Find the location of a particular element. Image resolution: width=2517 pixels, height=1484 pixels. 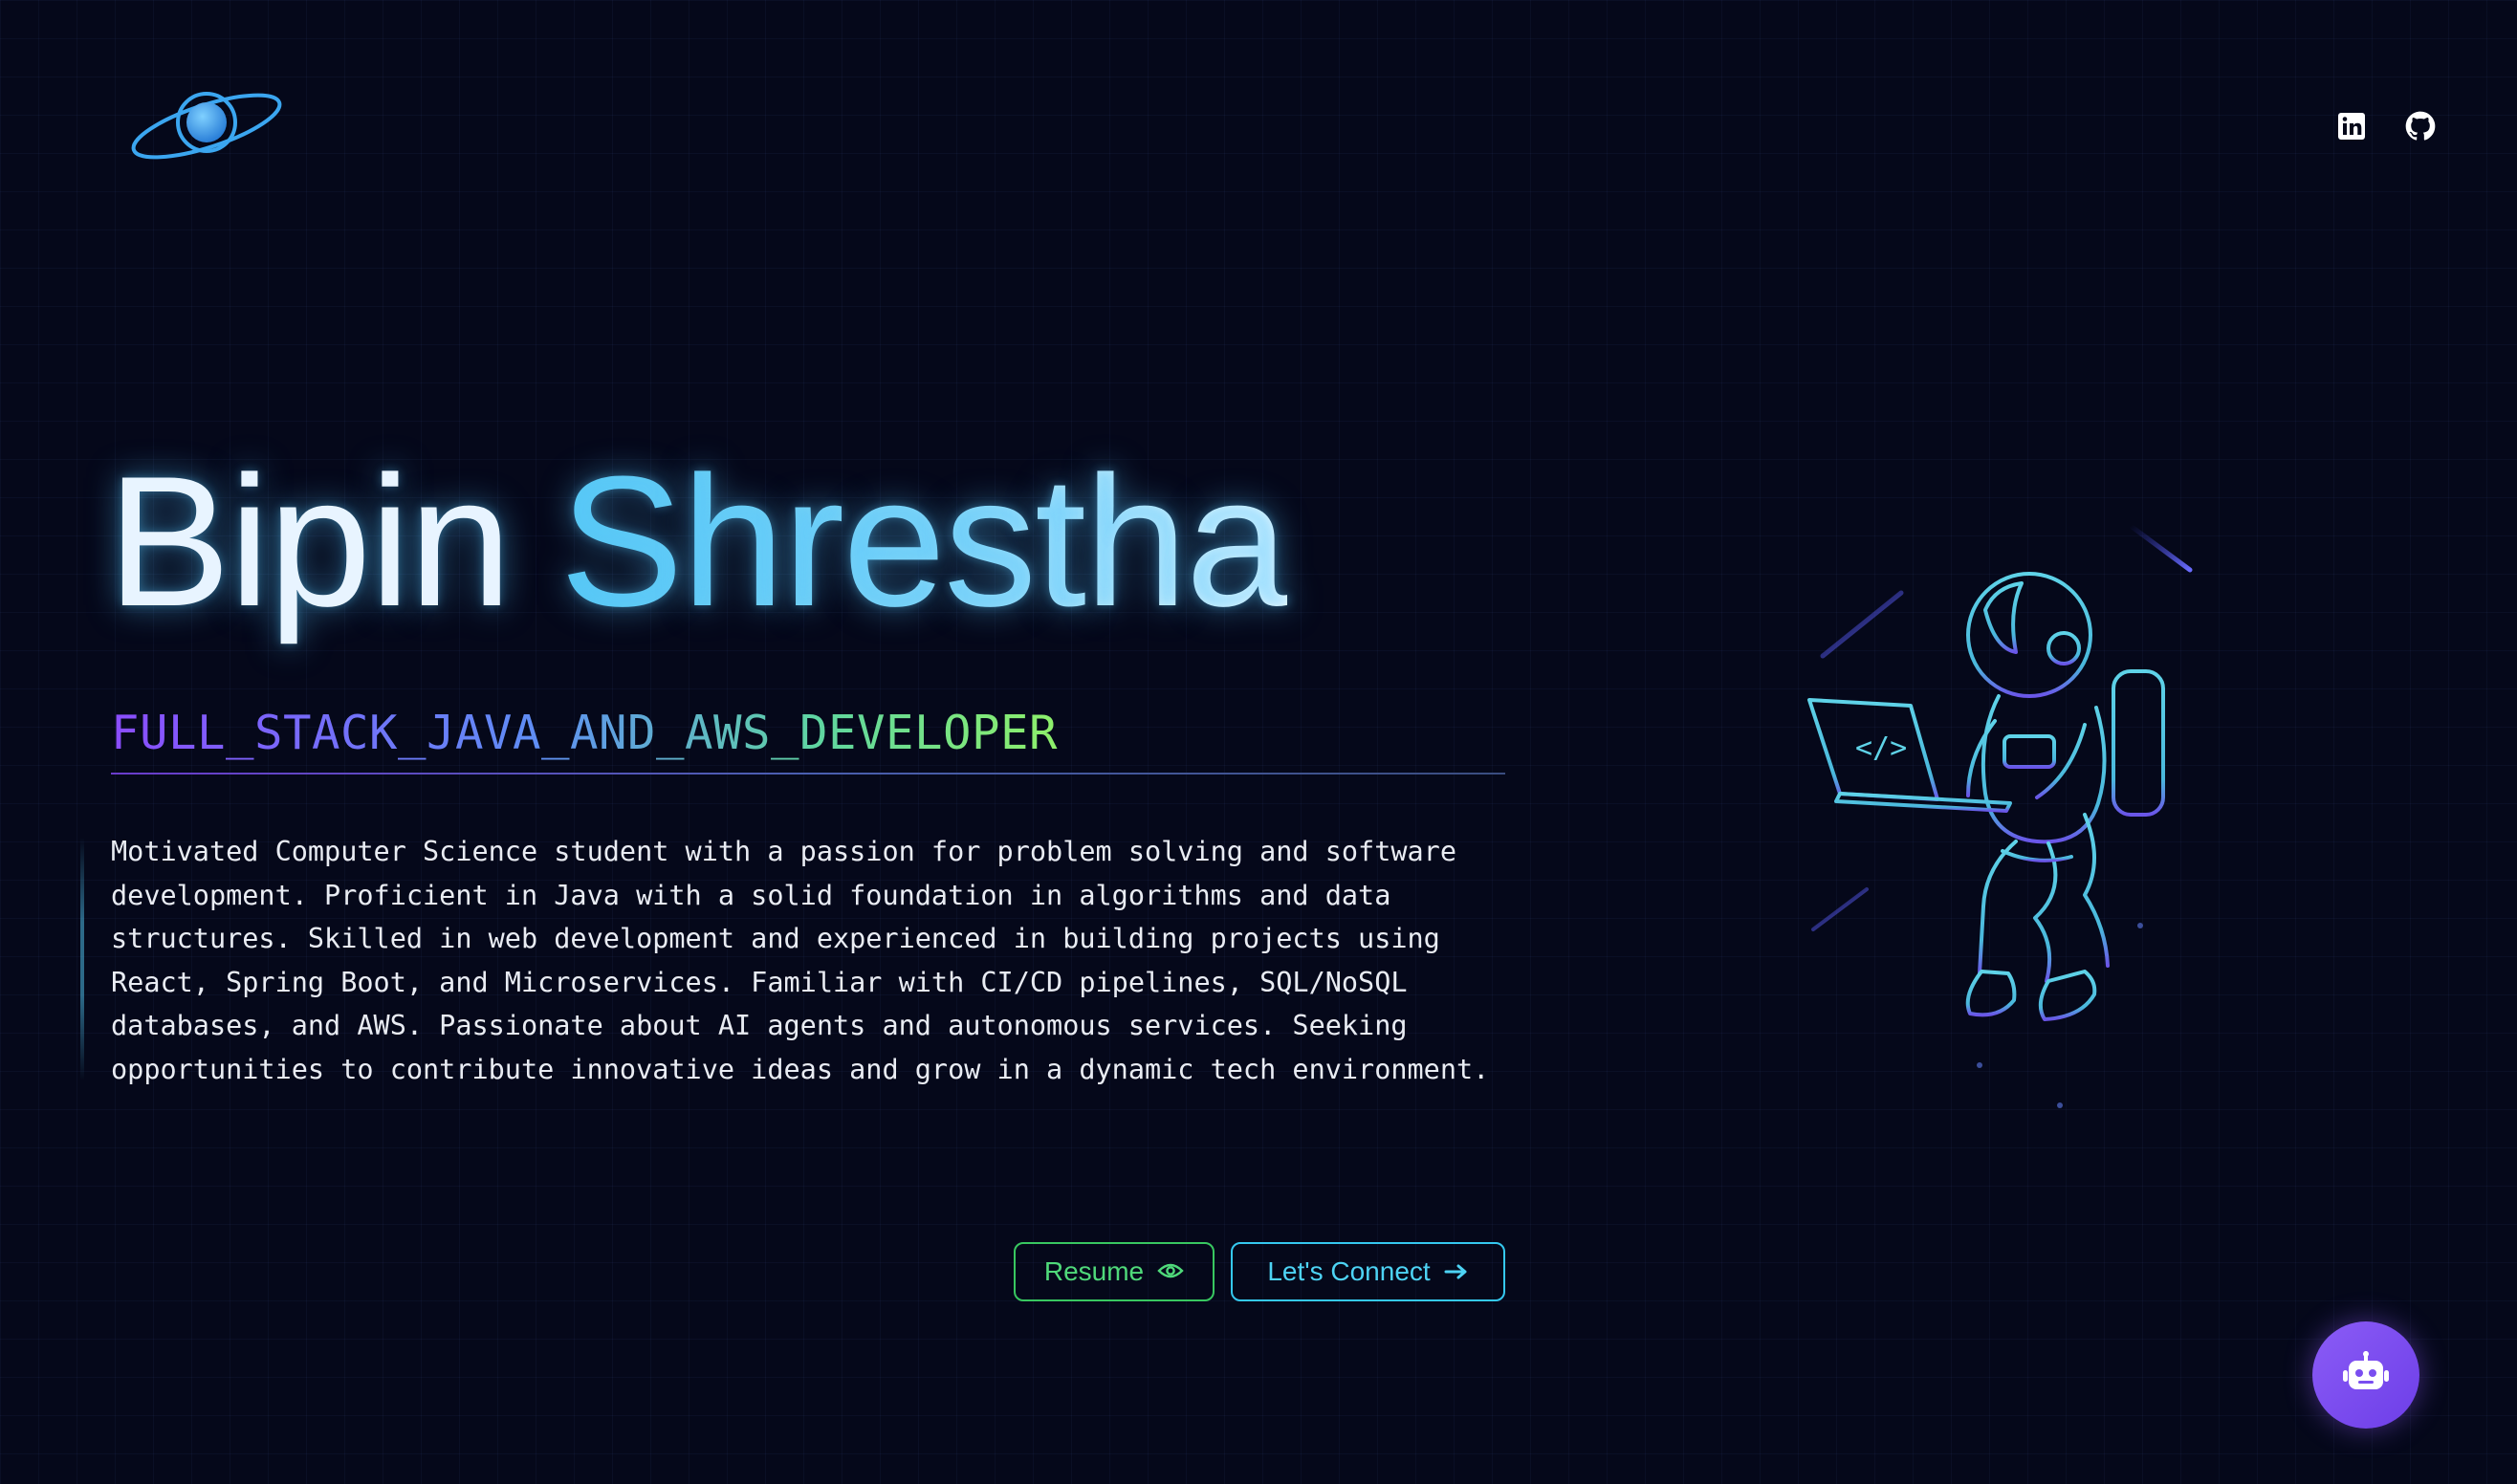

linkedin-icon is located at coordinates (2351, 126).